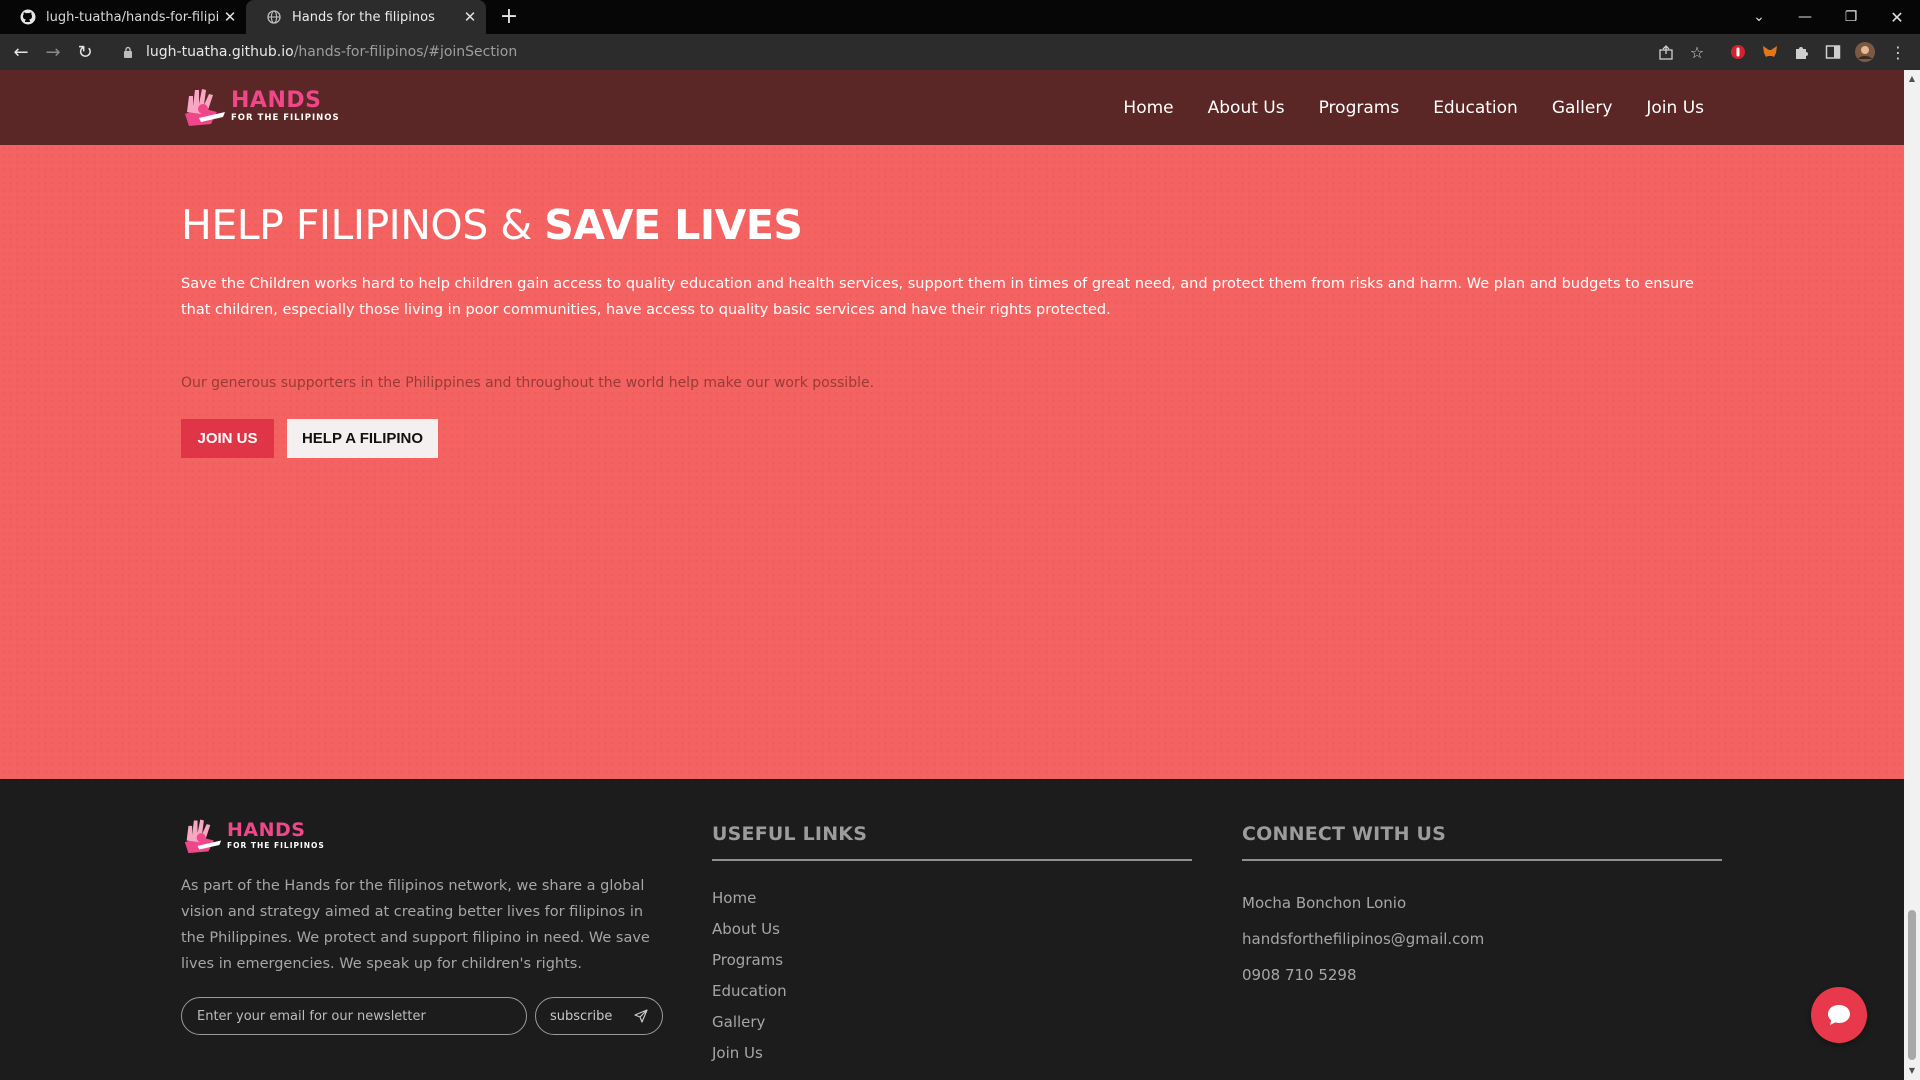 The width and height of the screenshot is (1920, 1080). Describe the element at coordinates (85, 52) in the screenshot. I see `reload-icon: ↻` at that location.